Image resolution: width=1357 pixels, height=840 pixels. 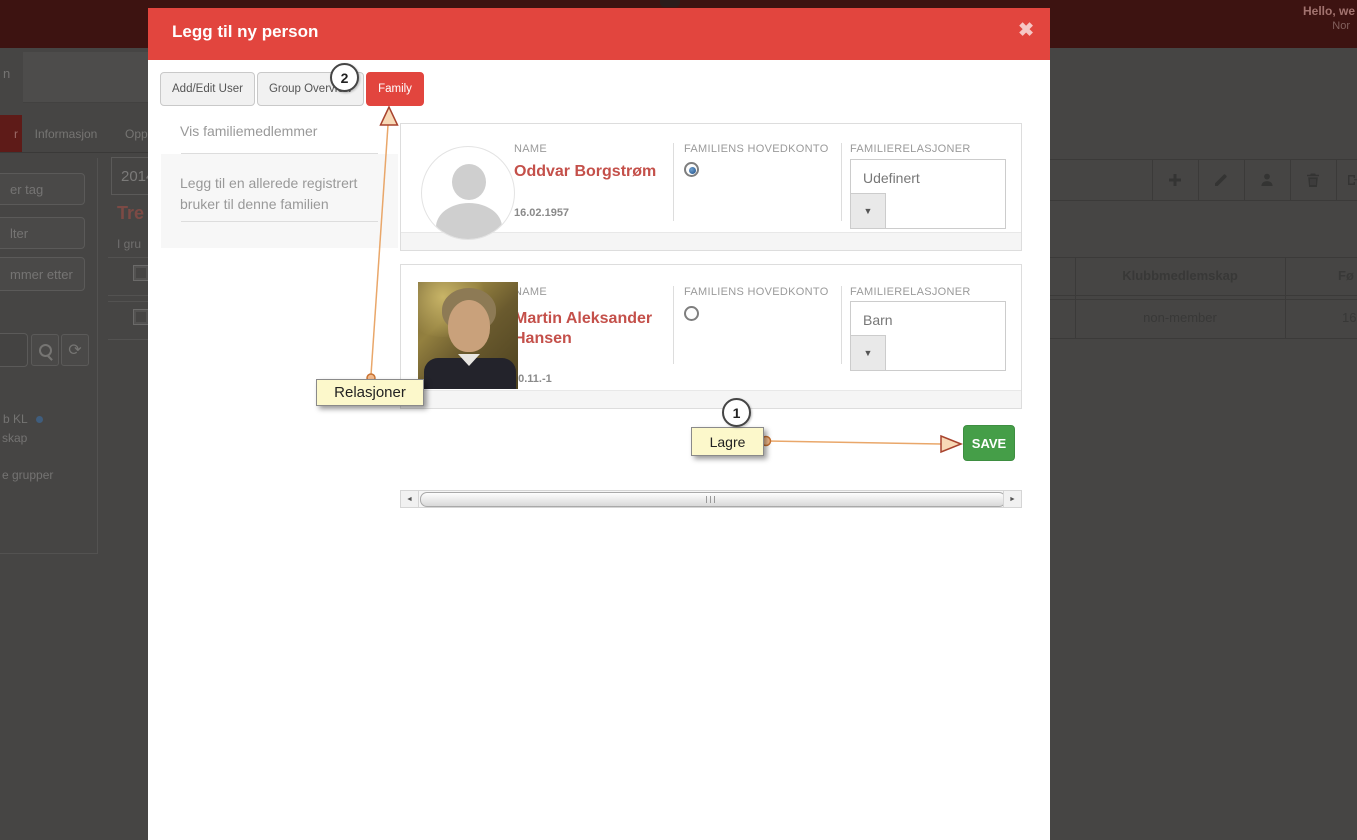 What do you see at coordinates (1180, 317) in the screenshot?
I see `cell-membership: non-member` at bounding box center [1180, 317].